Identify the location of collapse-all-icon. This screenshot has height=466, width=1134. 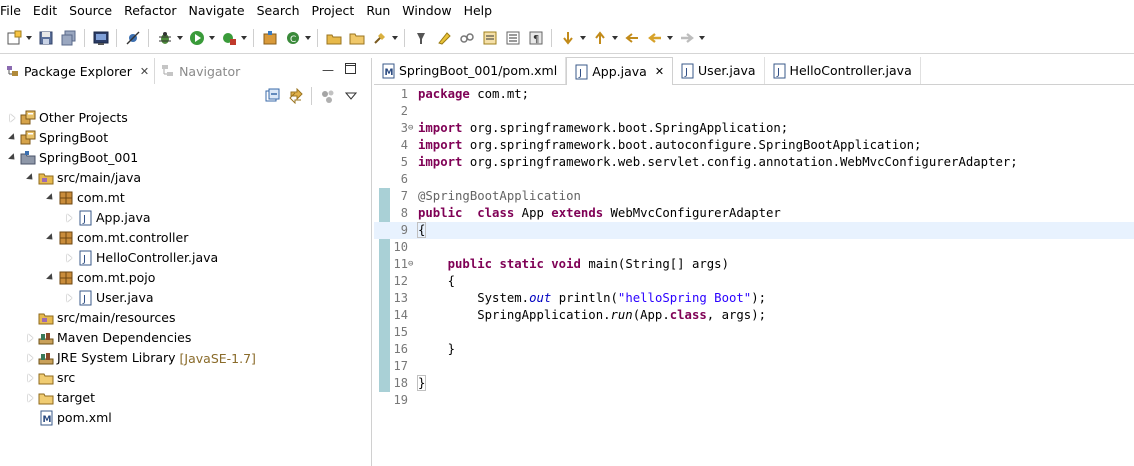
(272, 96).